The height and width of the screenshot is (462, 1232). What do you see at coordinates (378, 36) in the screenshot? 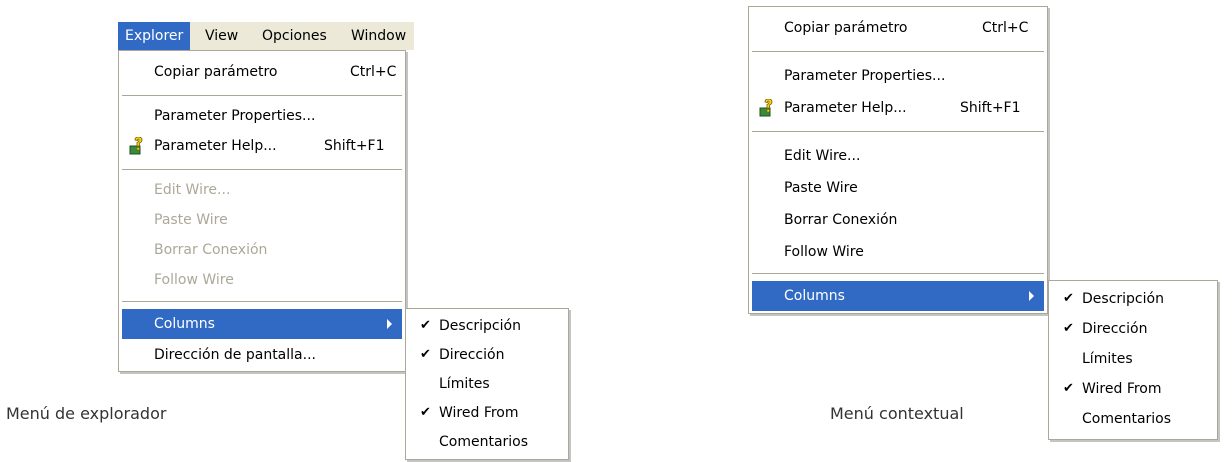
I see `menu-window: Window` at bounding box center [378, 36].